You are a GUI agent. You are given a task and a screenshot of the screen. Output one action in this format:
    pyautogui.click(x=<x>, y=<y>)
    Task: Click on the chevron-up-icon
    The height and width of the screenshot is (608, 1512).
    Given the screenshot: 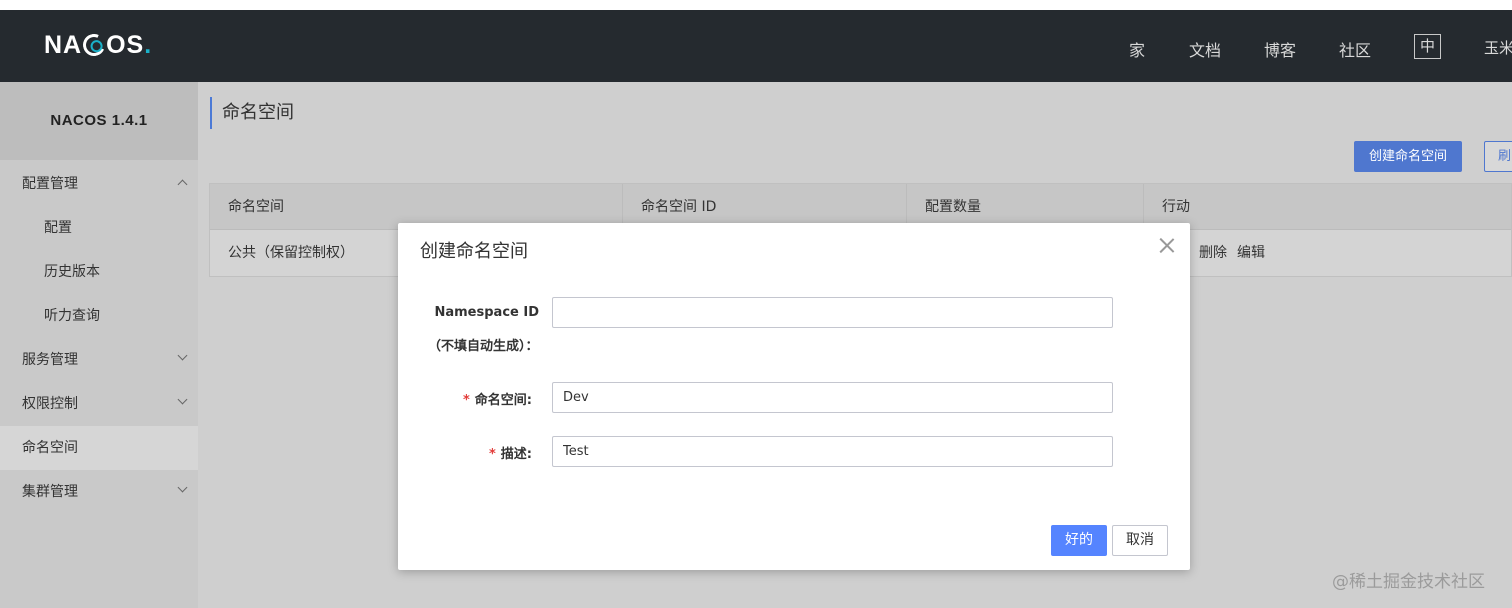 What is the action you would take?
    pyautogui.click(x=182, y=184)
    